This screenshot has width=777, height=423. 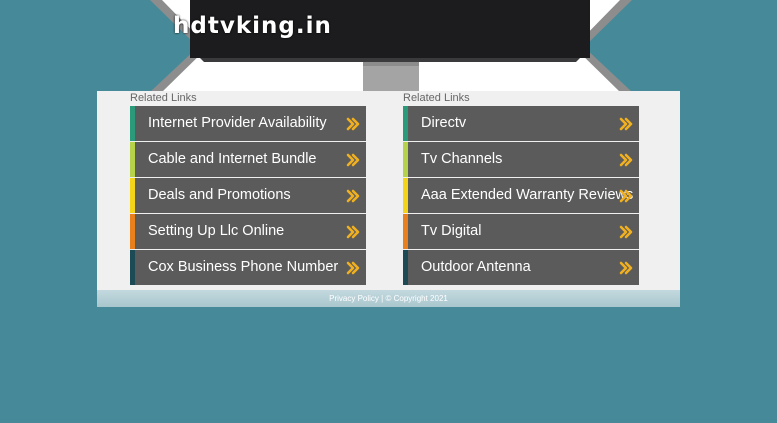 What do you see at coordinates (252, 26) in the screenshot?
I see `site-title: hdtvking.in` at bounding box center [252, 26].